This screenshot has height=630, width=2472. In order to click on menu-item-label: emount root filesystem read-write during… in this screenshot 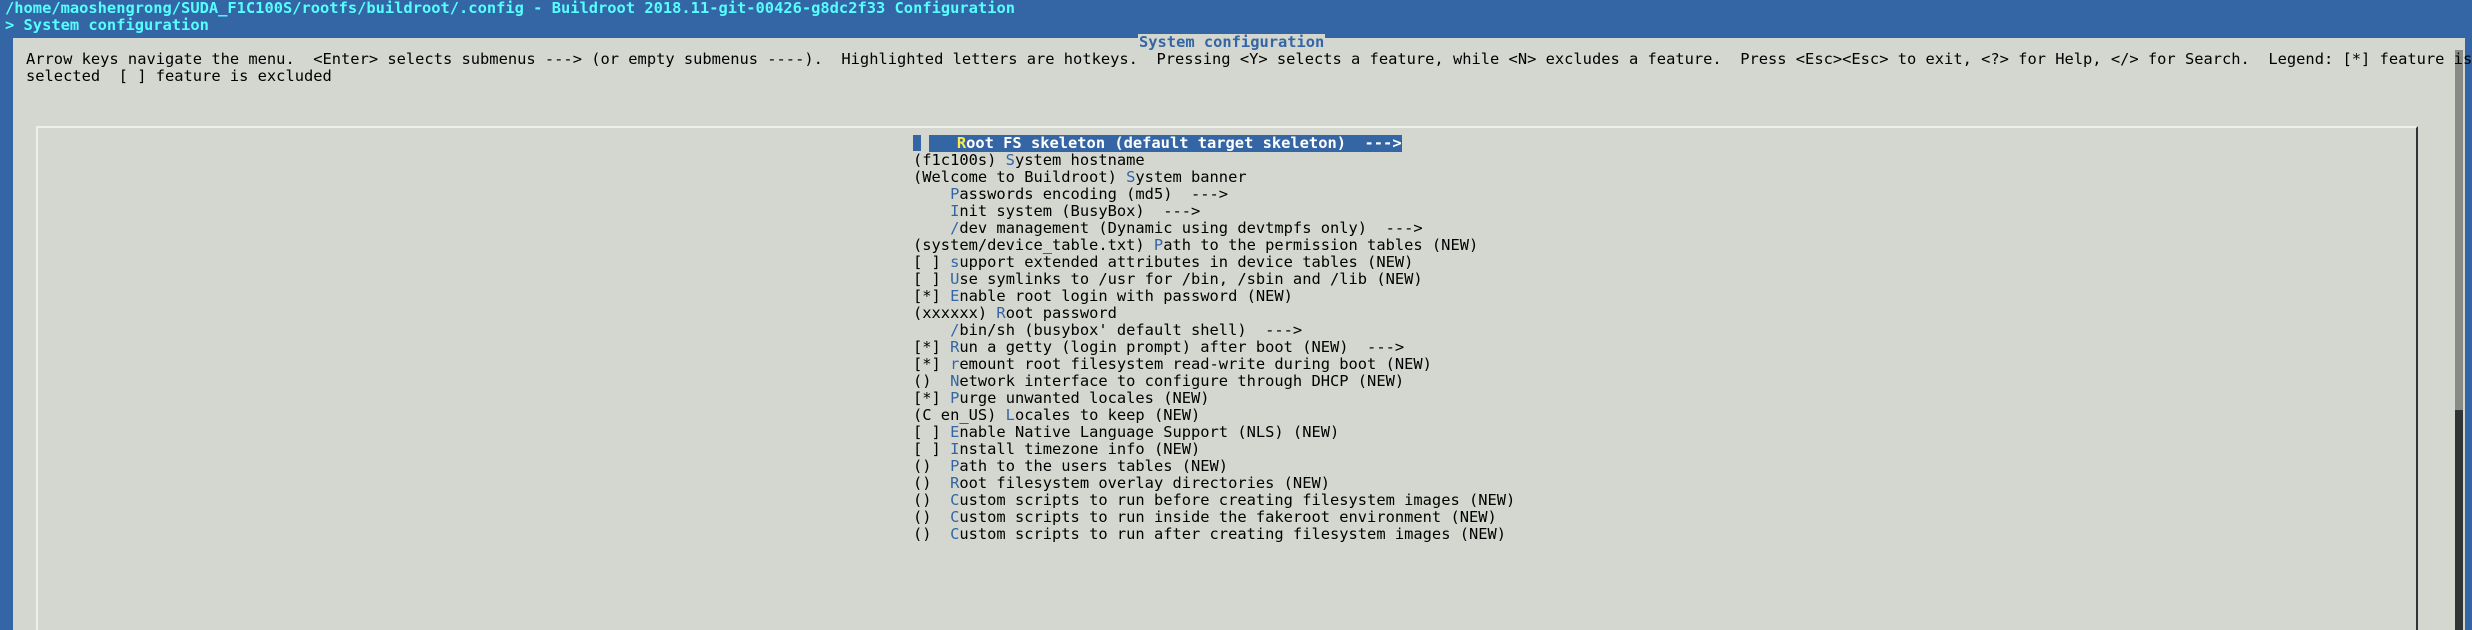, I will do `click(1195, 364)`.